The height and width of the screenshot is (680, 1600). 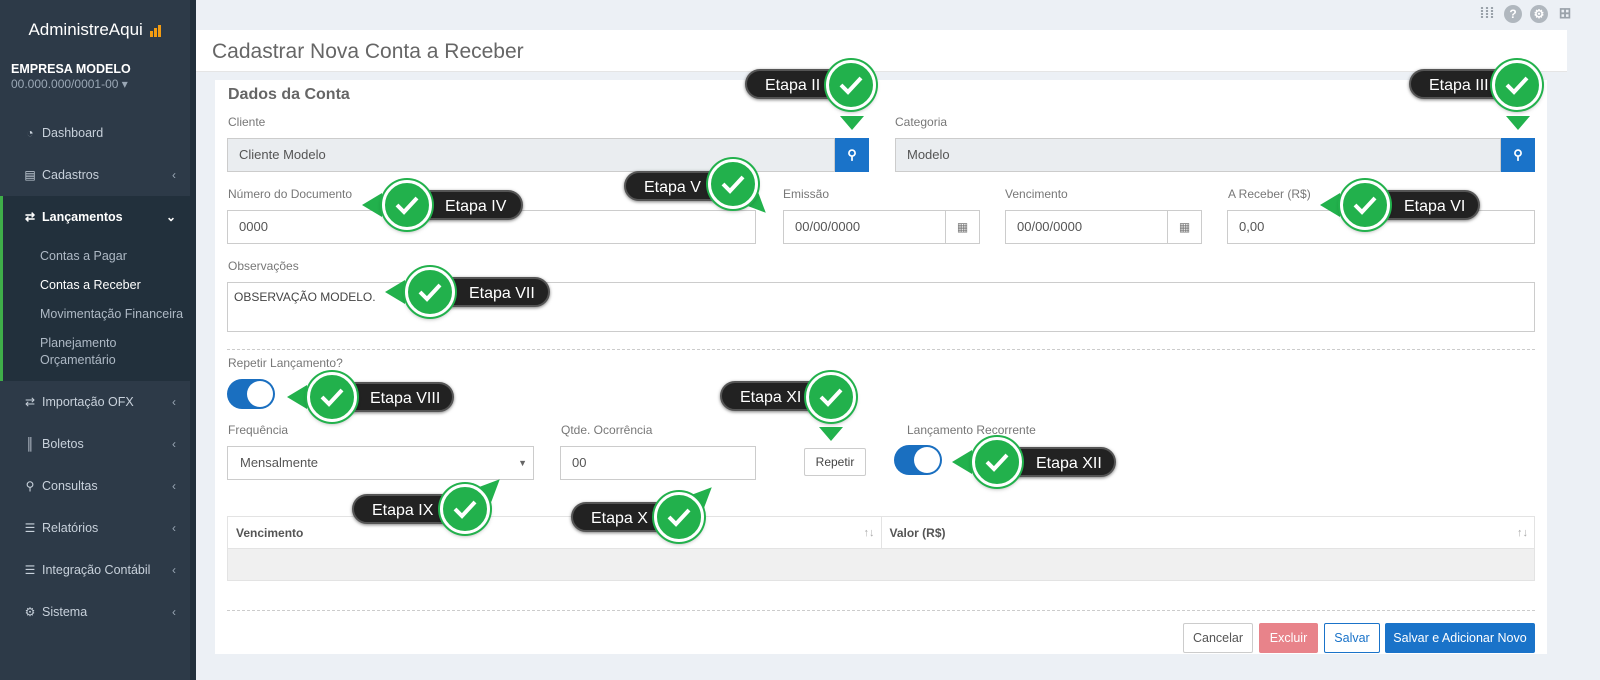 I want to click on numero-documento-label: Número do Documento, so click(x=290, y=194).